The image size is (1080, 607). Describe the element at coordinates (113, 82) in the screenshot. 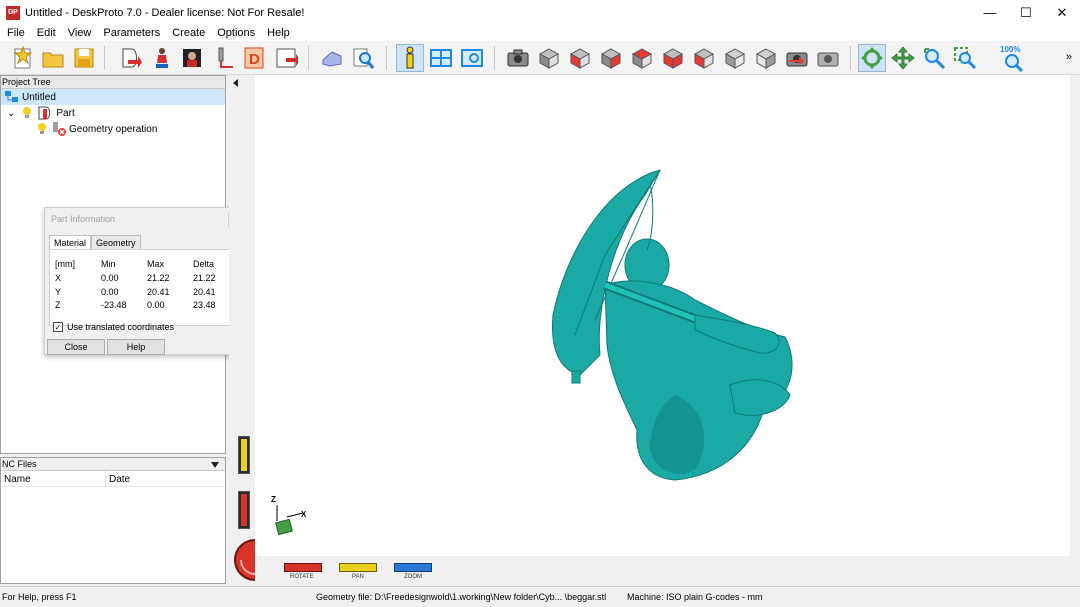

I see `project-tree-header: Project Tree` at that location.